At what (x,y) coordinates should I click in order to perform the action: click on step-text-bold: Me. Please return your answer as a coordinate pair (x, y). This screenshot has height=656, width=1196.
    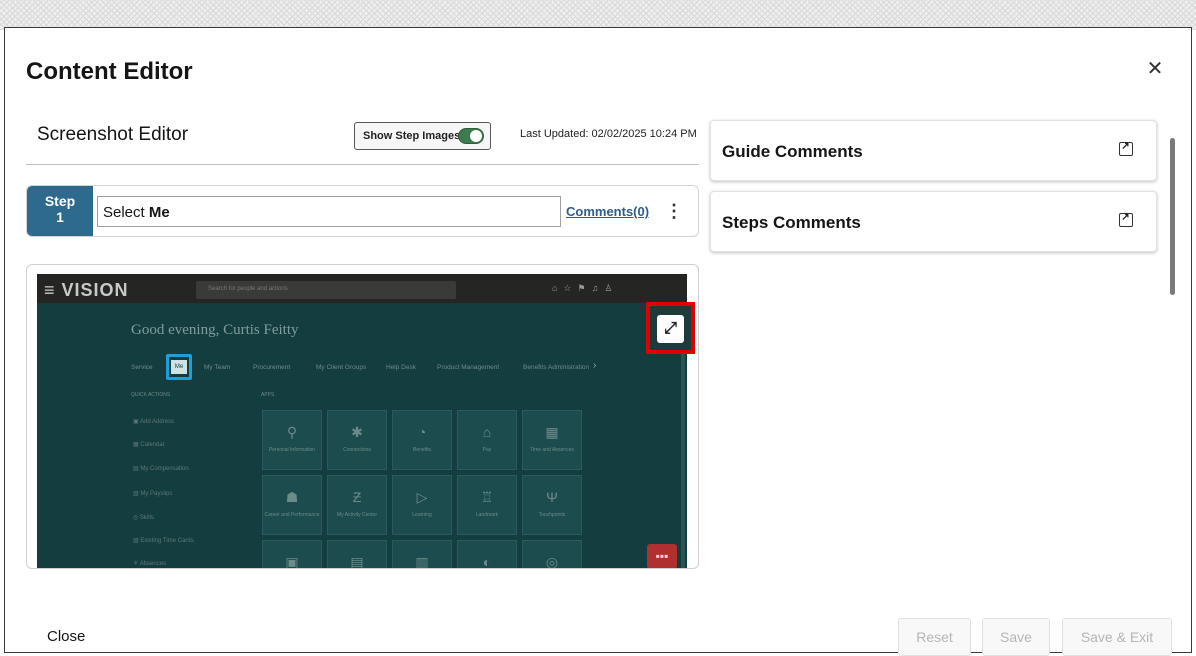
    Looking at the image, I should click on (159, 212).